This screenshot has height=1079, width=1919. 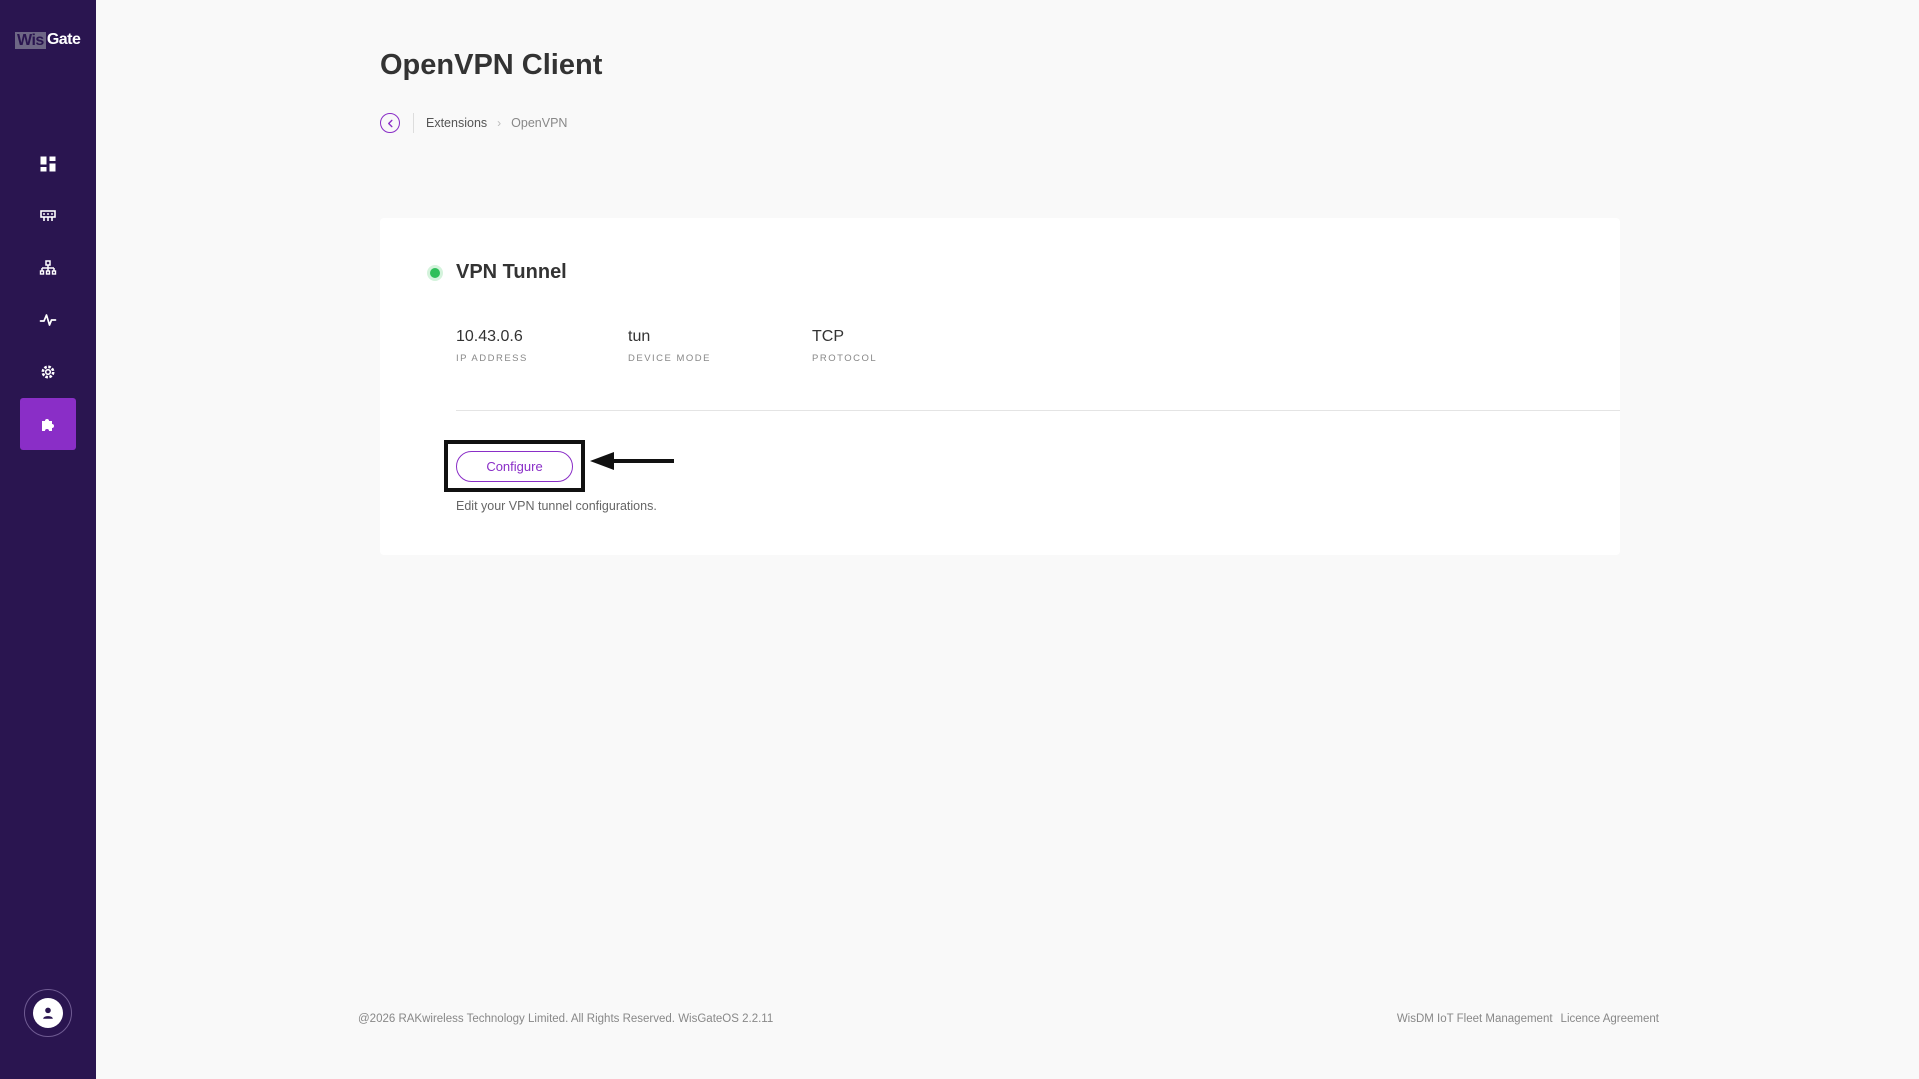 I want to click on wisgate-logo: Wis Gate, so click(x=48, y=40).